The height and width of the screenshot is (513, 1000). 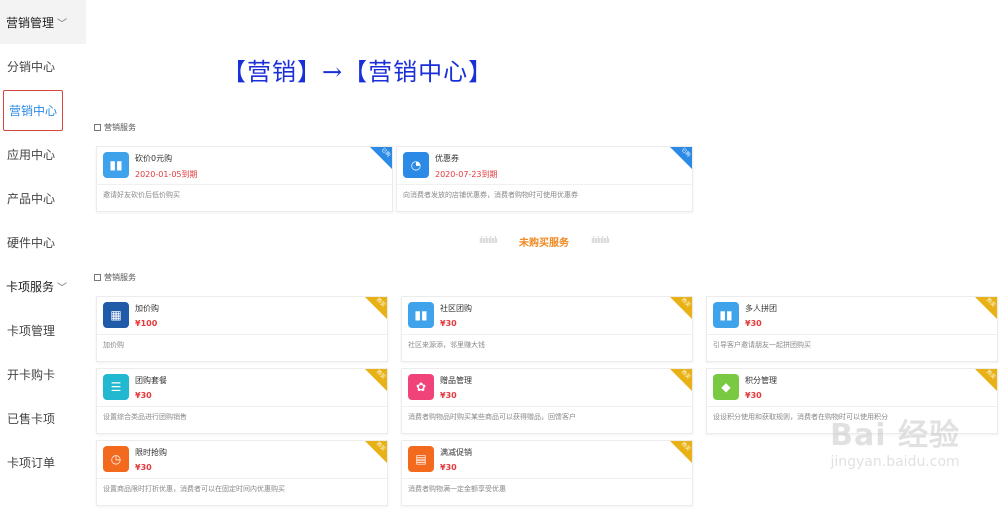 I want to click on card-name: 团购套餐, so click(x=151, y=380).